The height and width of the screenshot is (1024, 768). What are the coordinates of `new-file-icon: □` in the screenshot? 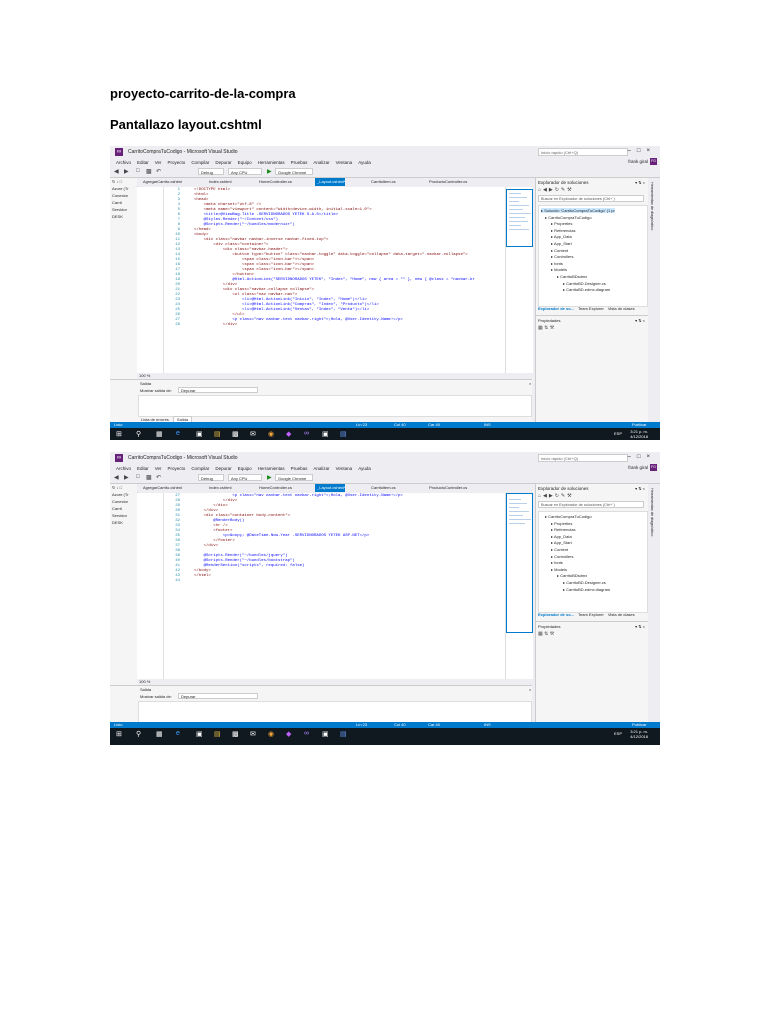 It's located at (138, 171).